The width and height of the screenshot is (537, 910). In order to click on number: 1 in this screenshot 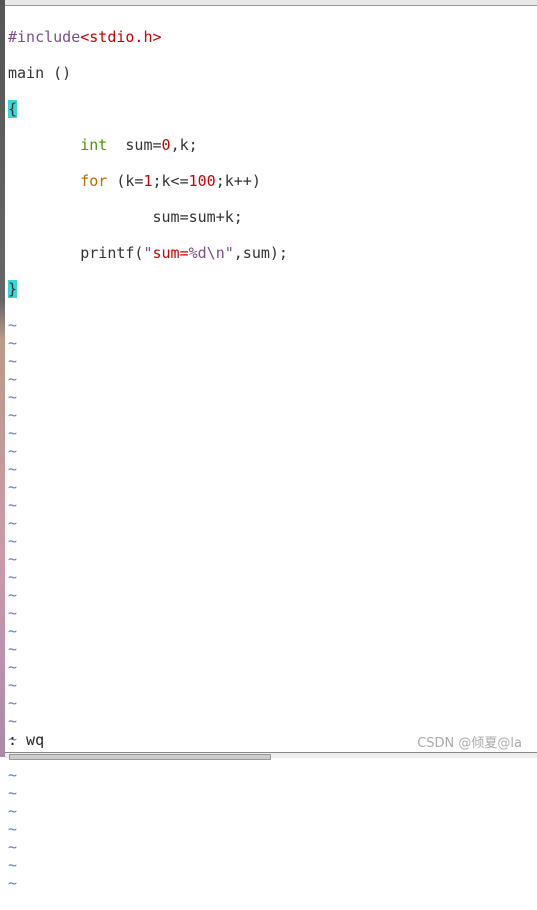, I will do `click(148, 181)`.